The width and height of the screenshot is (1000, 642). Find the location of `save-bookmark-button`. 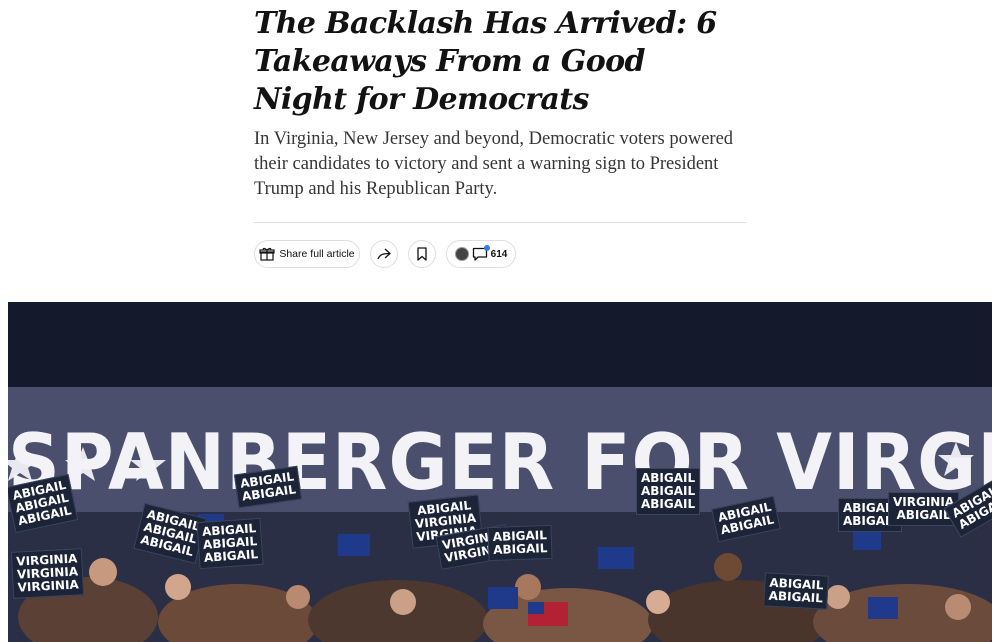

save-bookmark-button is located at coordinates (422, 254).